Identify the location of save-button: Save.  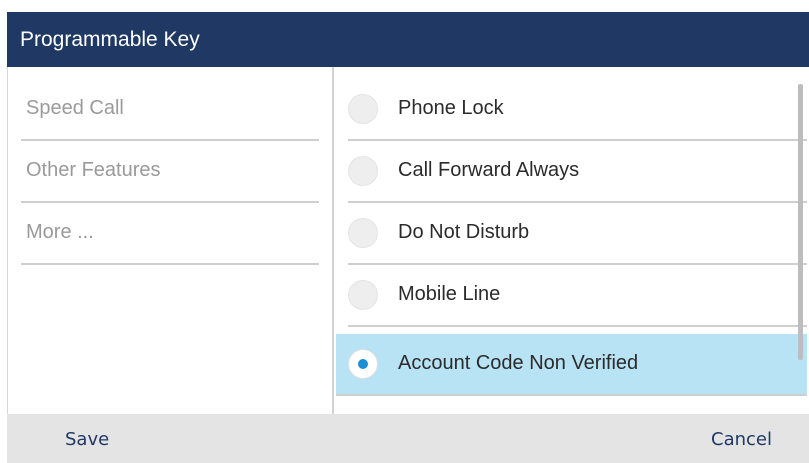
(87, 438).